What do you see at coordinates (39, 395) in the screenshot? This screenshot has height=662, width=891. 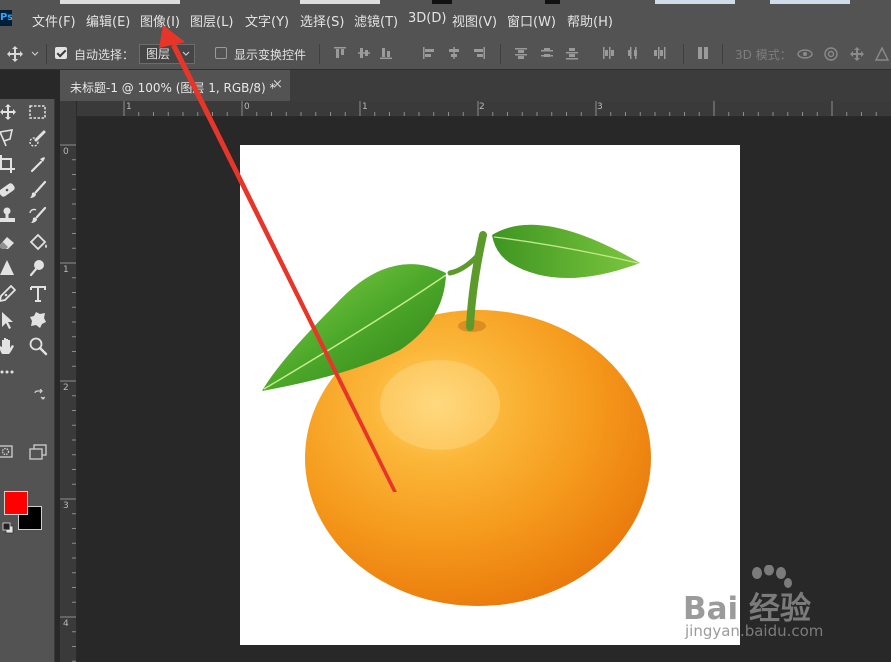 I see `swap-colors-icon` at bounding box center [39, 395].